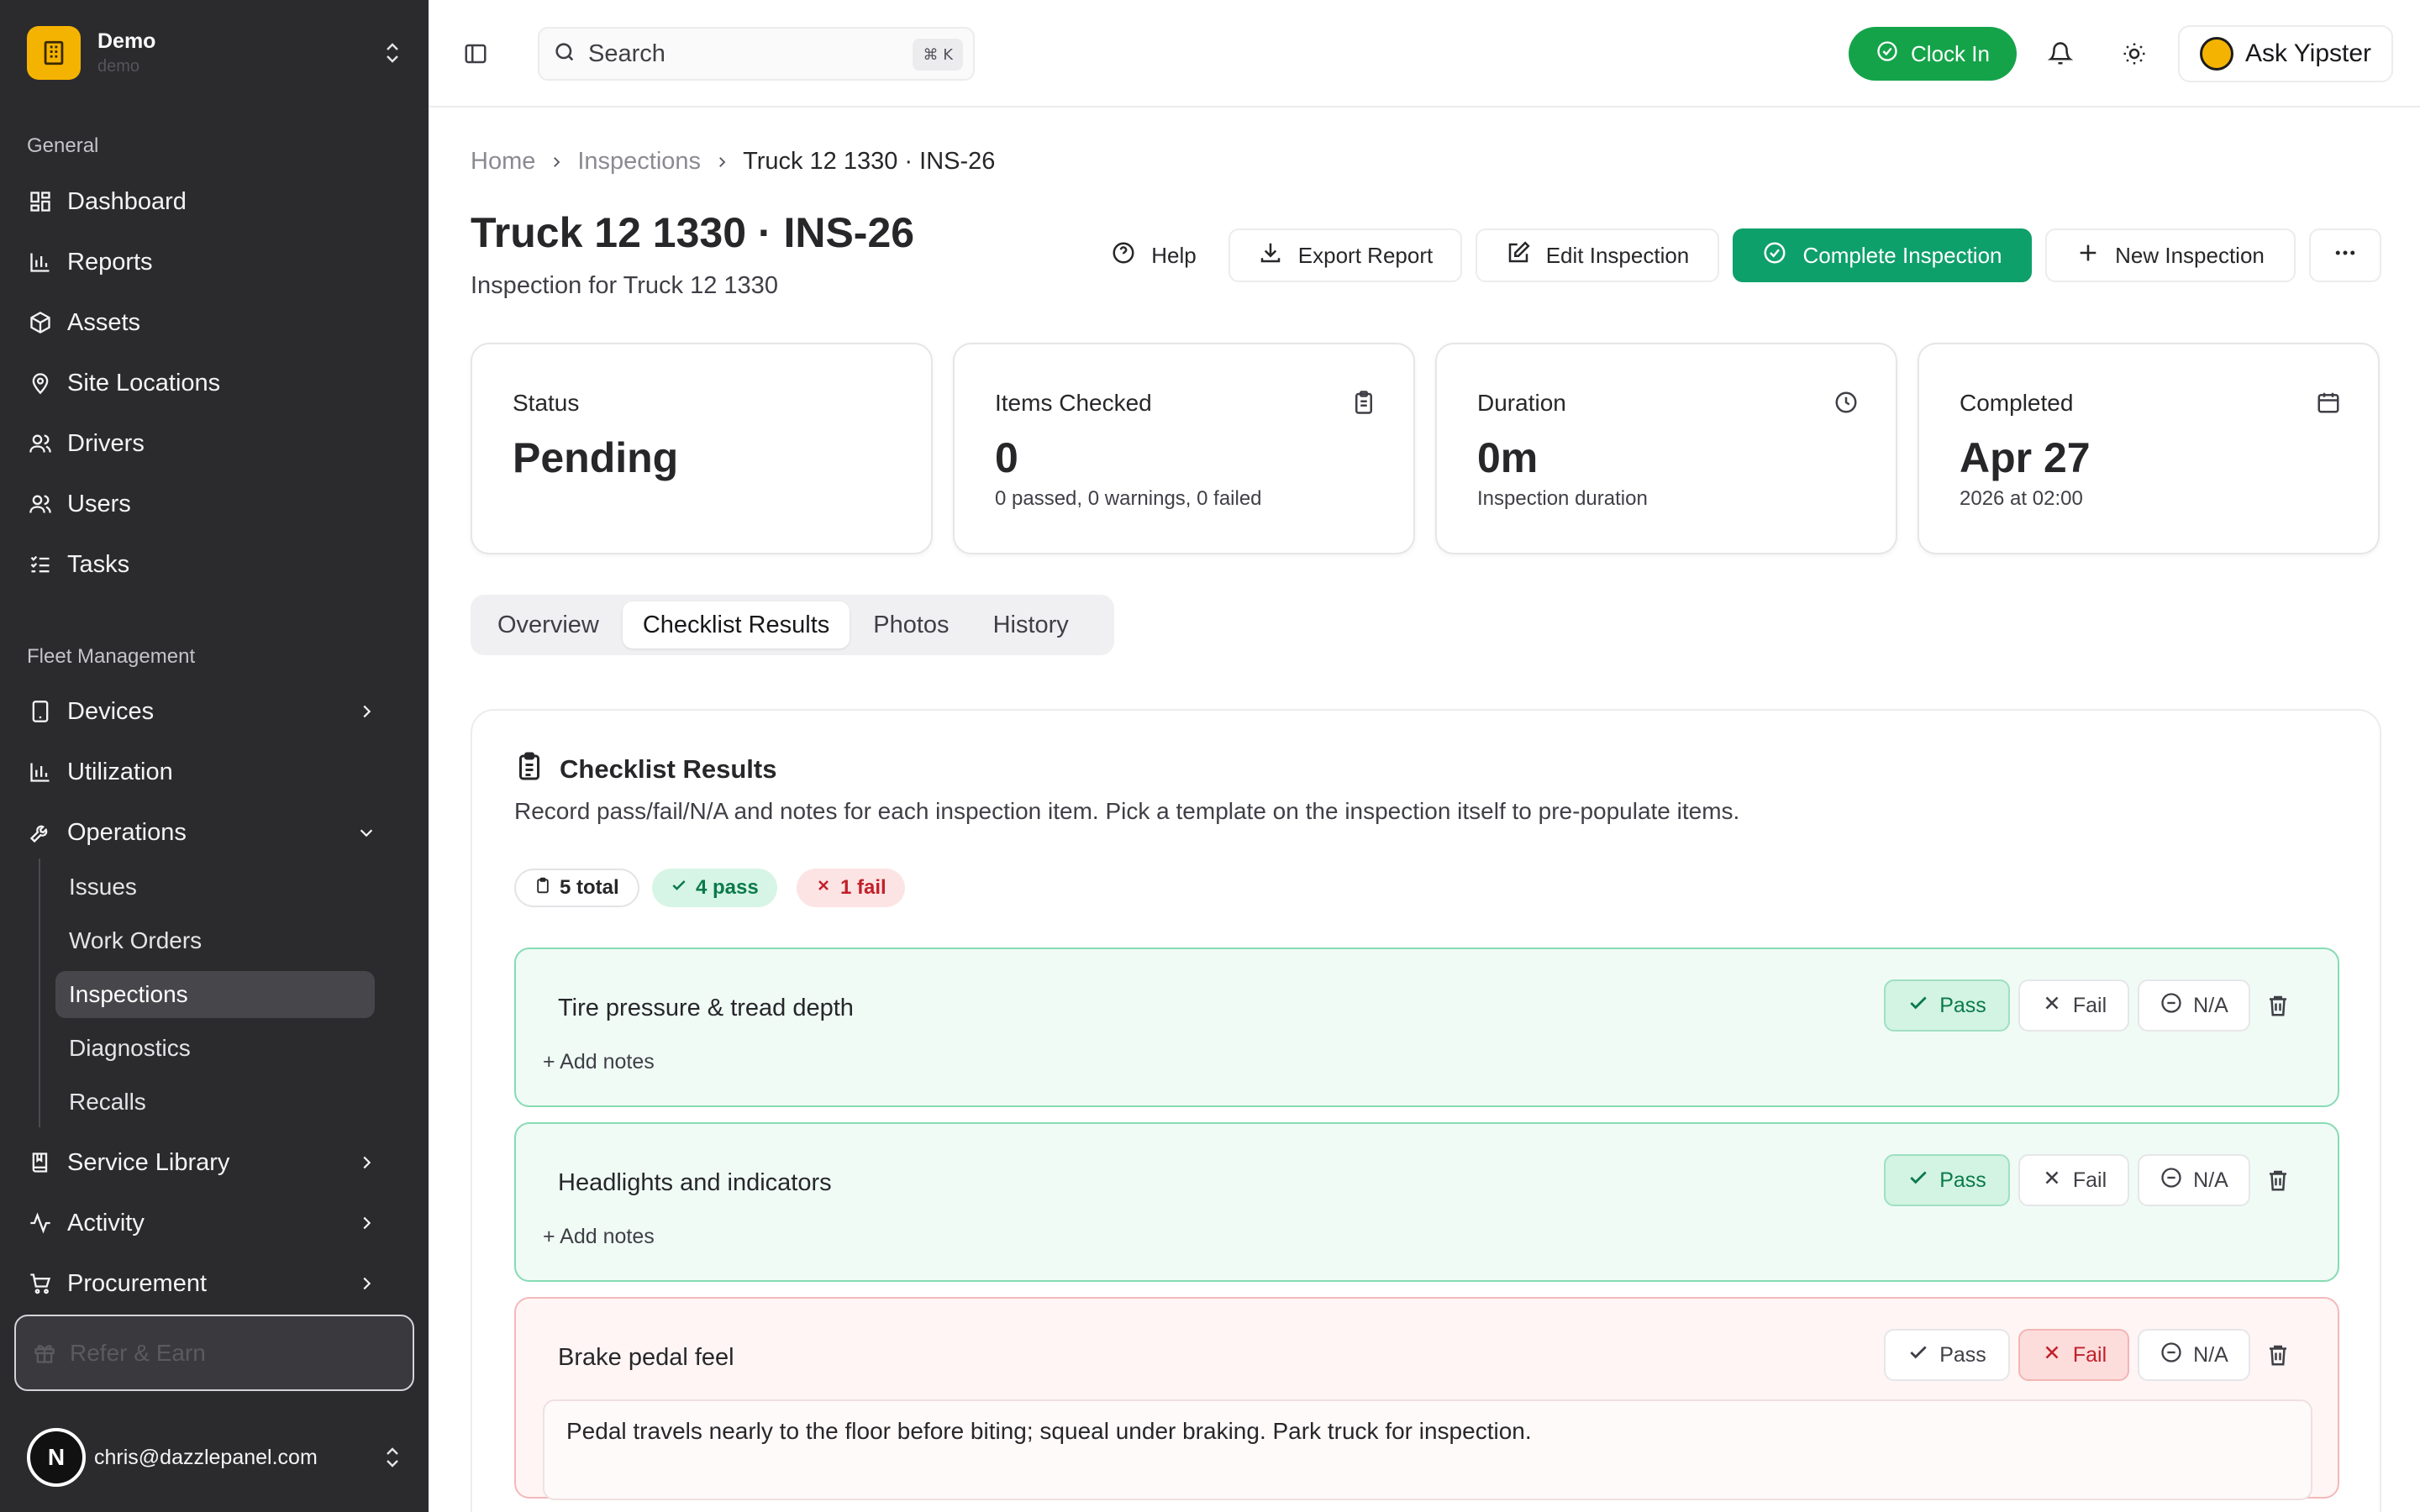  What do you see at coordinates (216, 711) in the screenshot?
I see `sidebar-item-devices: Devices` at bounding box center [216, 711].